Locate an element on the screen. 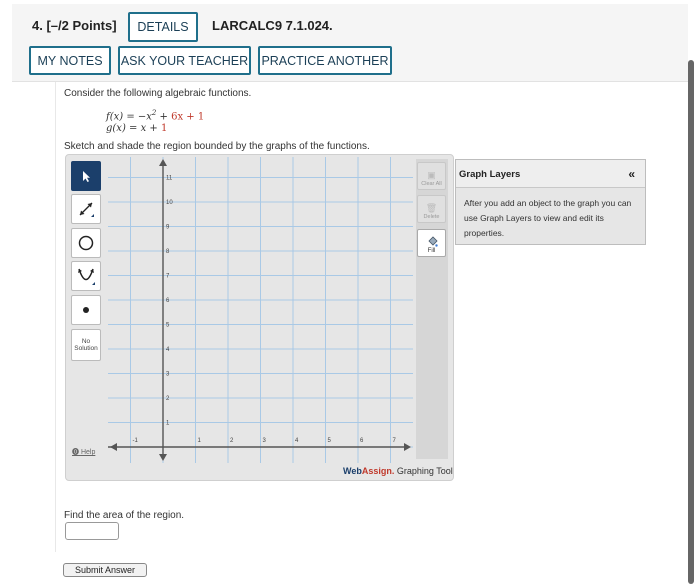 The width and height of the screenshot is (700, 584). point-tool-button is located at coordinates (86, 310).